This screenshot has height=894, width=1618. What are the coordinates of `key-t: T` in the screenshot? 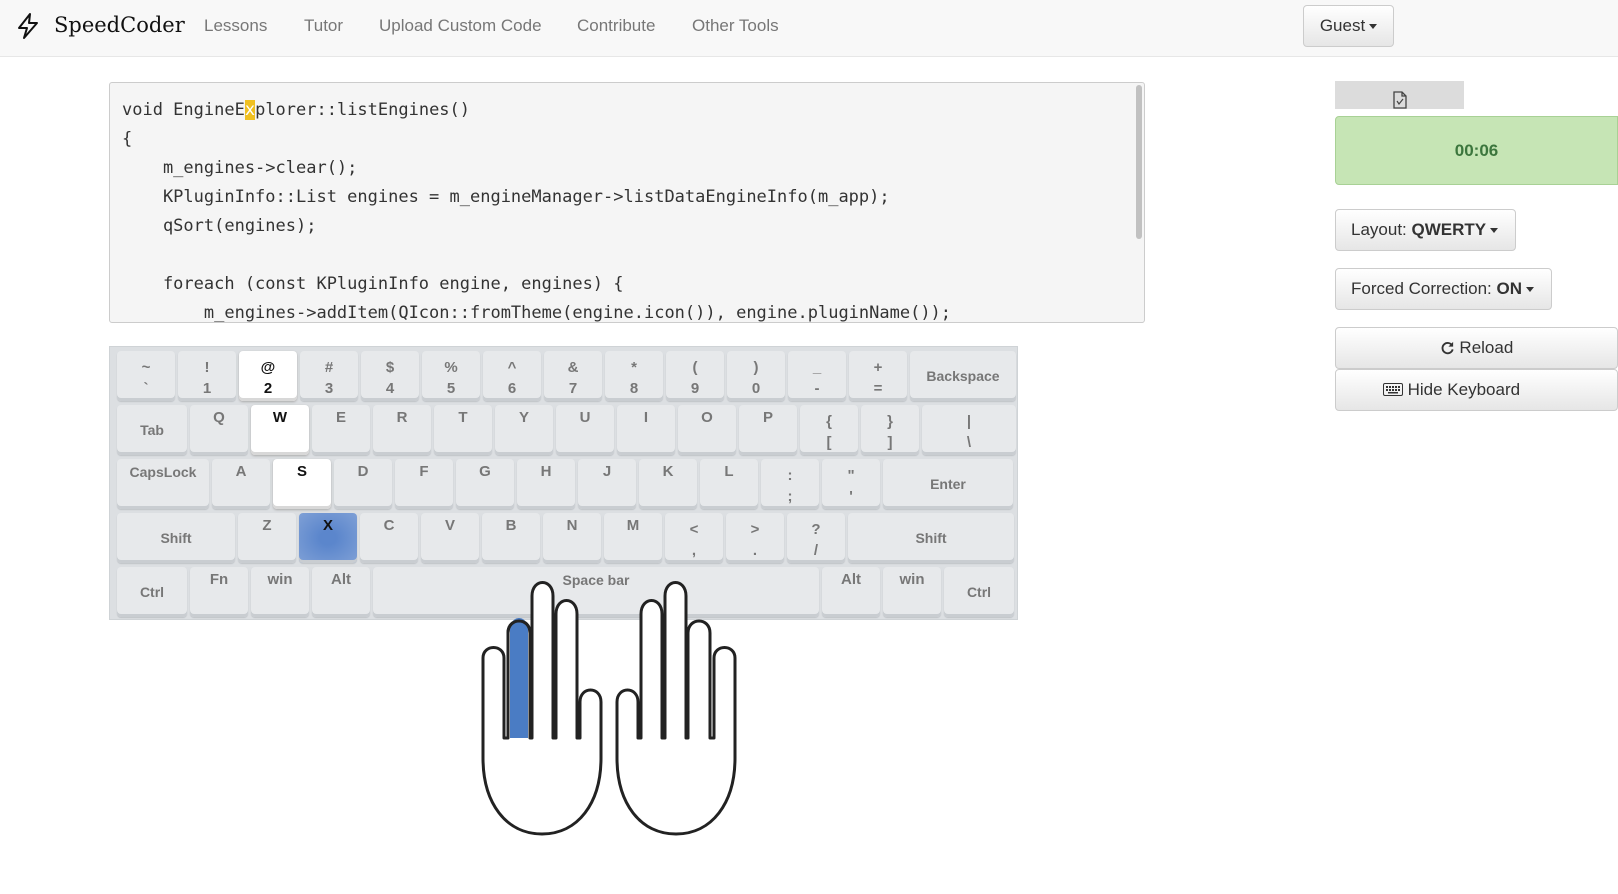 It's located at (463, 430).